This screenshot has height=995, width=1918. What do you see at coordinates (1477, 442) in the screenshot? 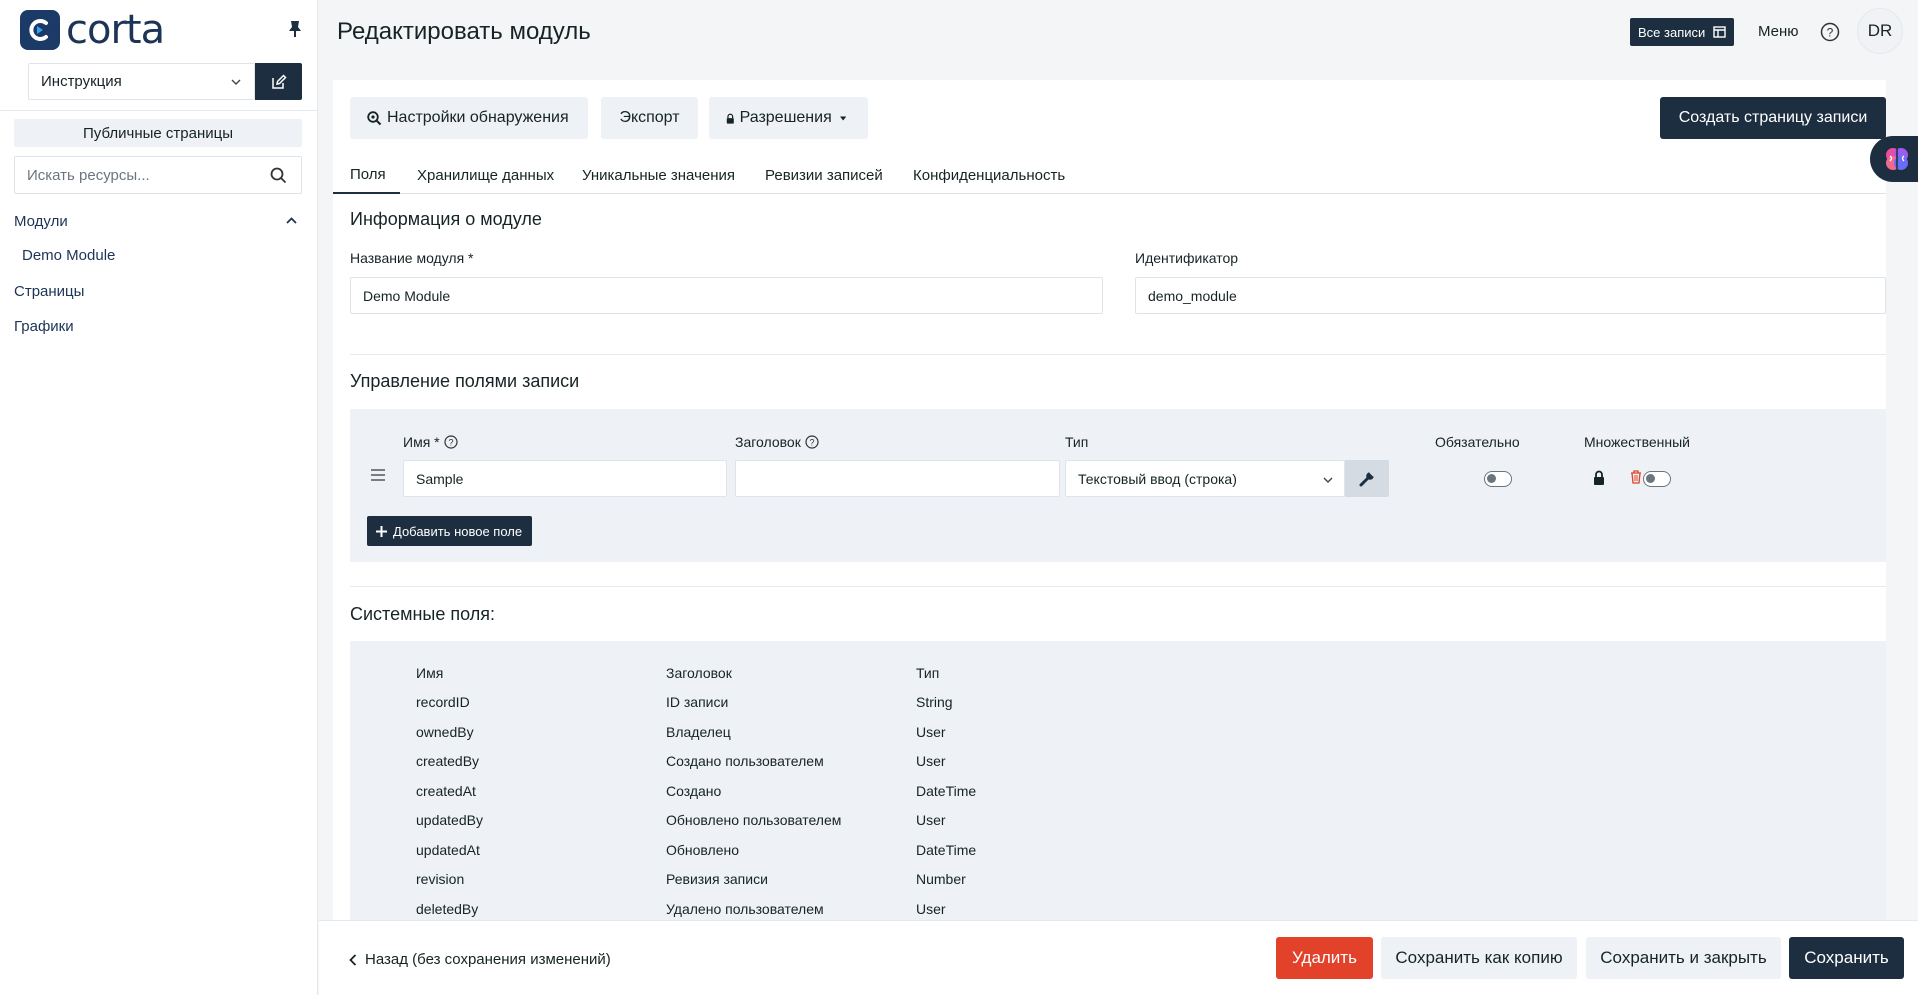
I see `col-required-header: Обязательно` at bounding box center [1477, 442].